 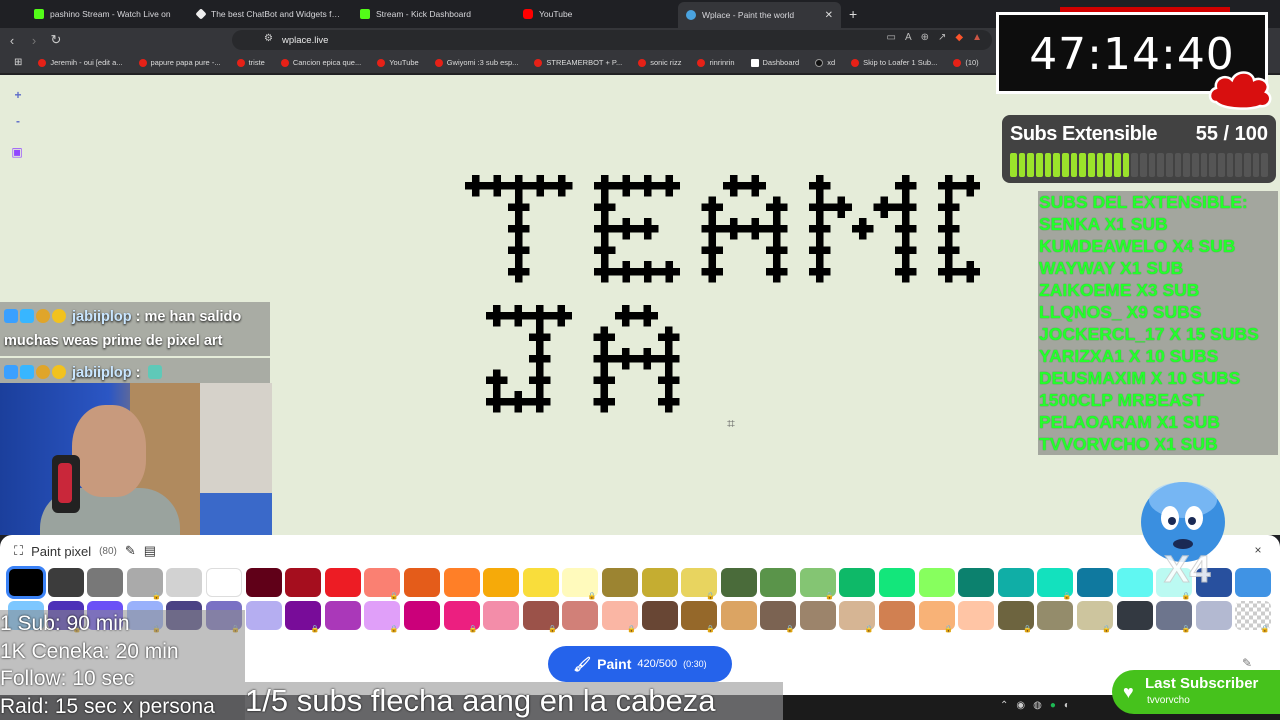 What do you see at coordinates (1037, 705) in the screenshot?
I see `tray-discord-icon: ◍` at bounding box center [1037, 705].